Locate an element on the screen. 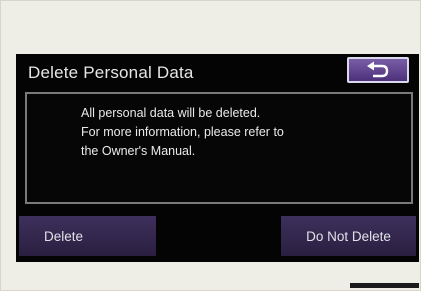  delete-button: Delete is located at coordinates (87, 236).